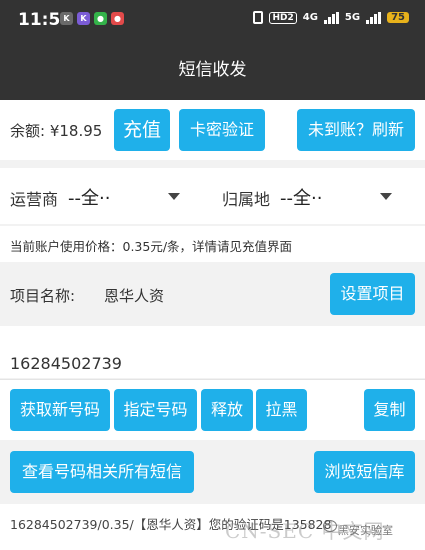 Image resolution: width=425 pixels, height=550 pixels. What do you see at coordinates (310, 17) in the screenshot?
I see `network-label: 4G` at bounding box center [310, 17].